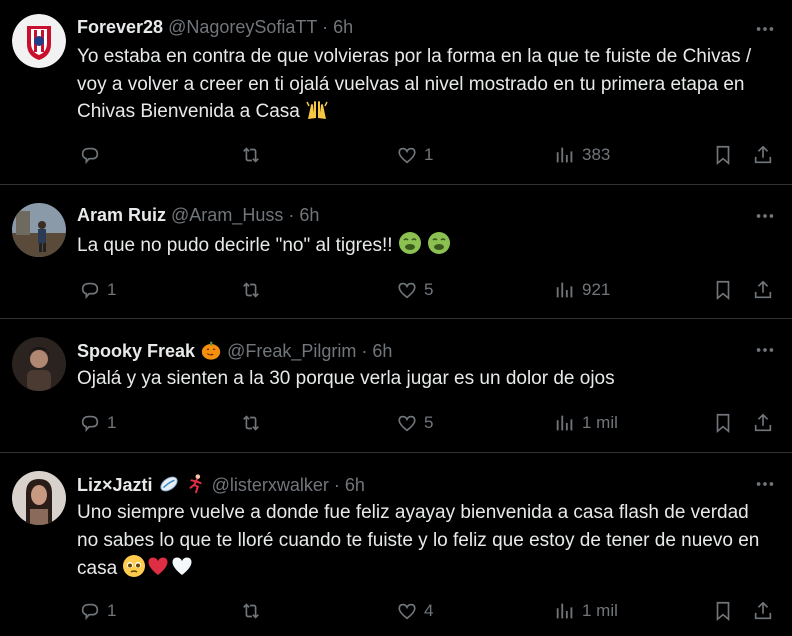 The width and height of the screenshot is (792, 636). Describe the element at coordinates (115, 485) in the screenshot. I see `display-name: Liz×Jazti` at that location.